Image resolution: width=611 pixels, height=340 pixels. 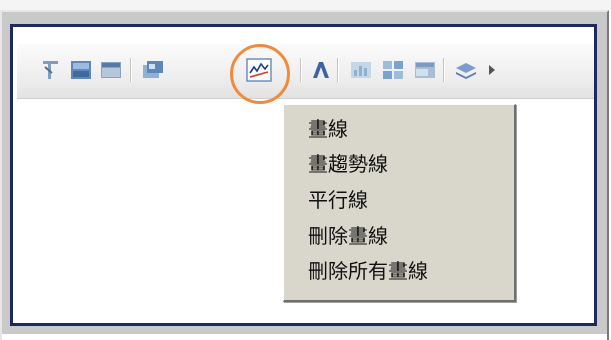 I want to click on menu-item-draw-line: 畫線, so click(x=328, y=129).